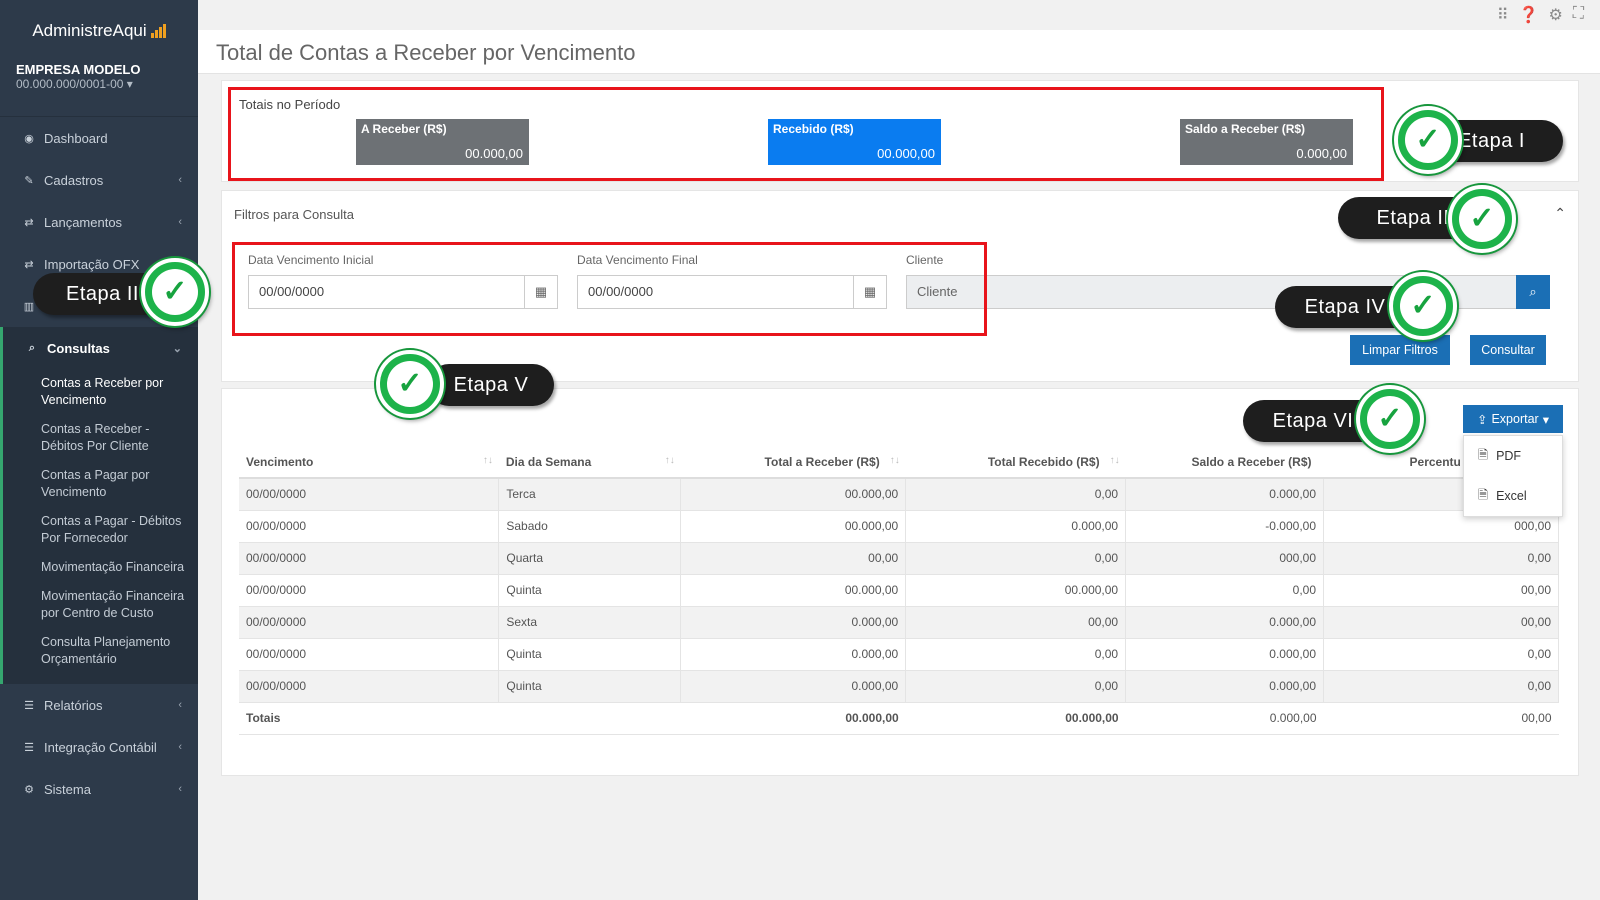  Describe the element at coordinates (100, 484) in the screenshot. I see `sidebar-subitem-contas-pagar-vencimento: Contas a Pagar por Vencimento` at that location.